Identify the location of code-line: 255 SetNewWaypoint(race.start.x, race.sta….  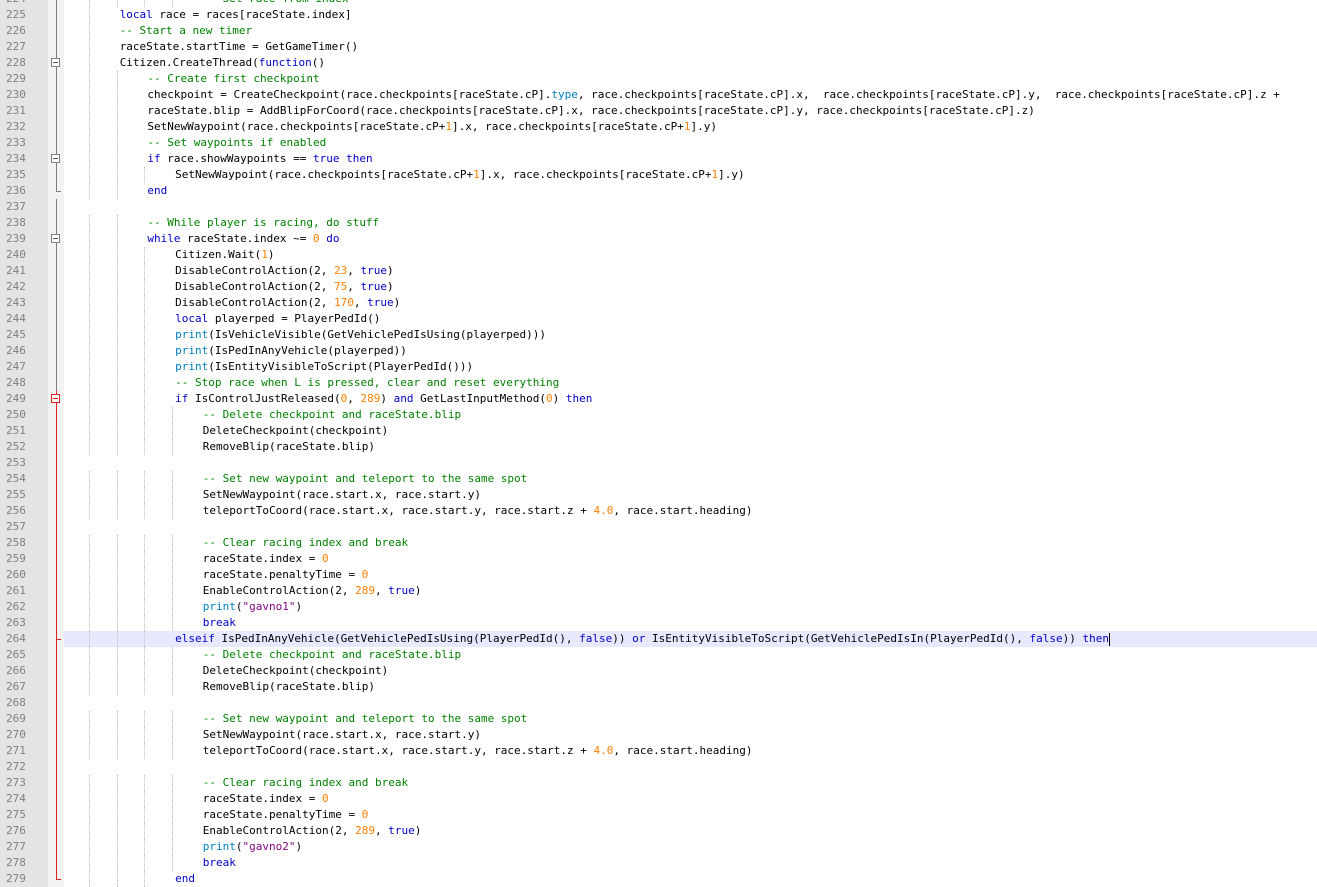
(658, 495).